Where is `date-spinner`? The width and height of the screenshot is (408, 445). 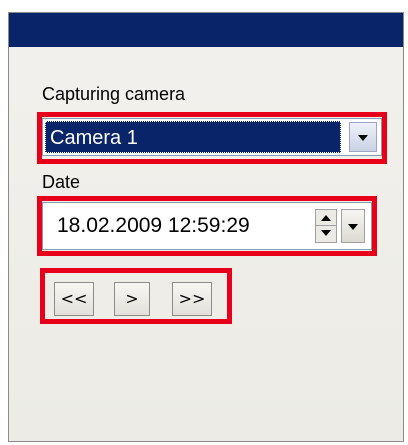
date-spinner is located at coordinates (326, 226).